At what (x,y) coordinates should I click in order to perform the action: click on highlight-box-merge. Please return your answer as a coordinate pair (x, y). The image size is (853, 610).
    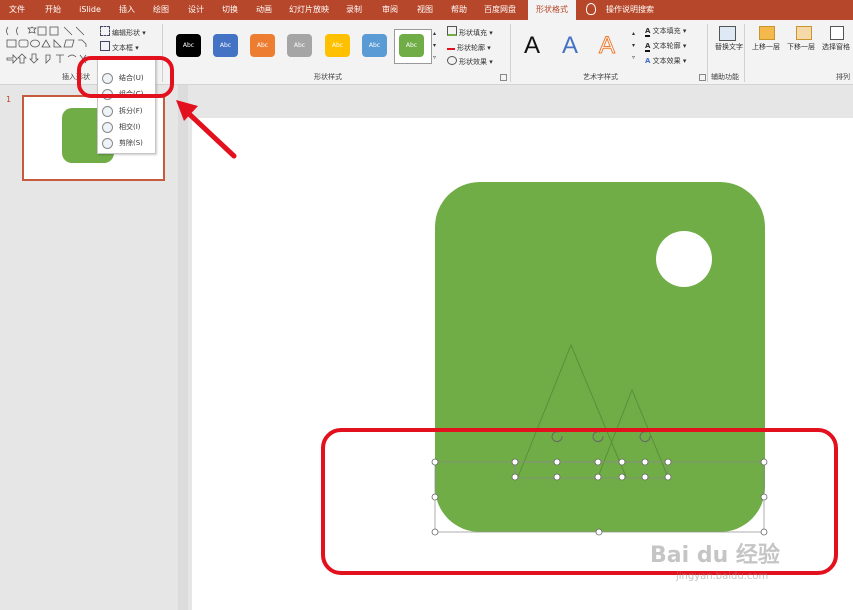
    Looking at the image, I should click on (125, 77).